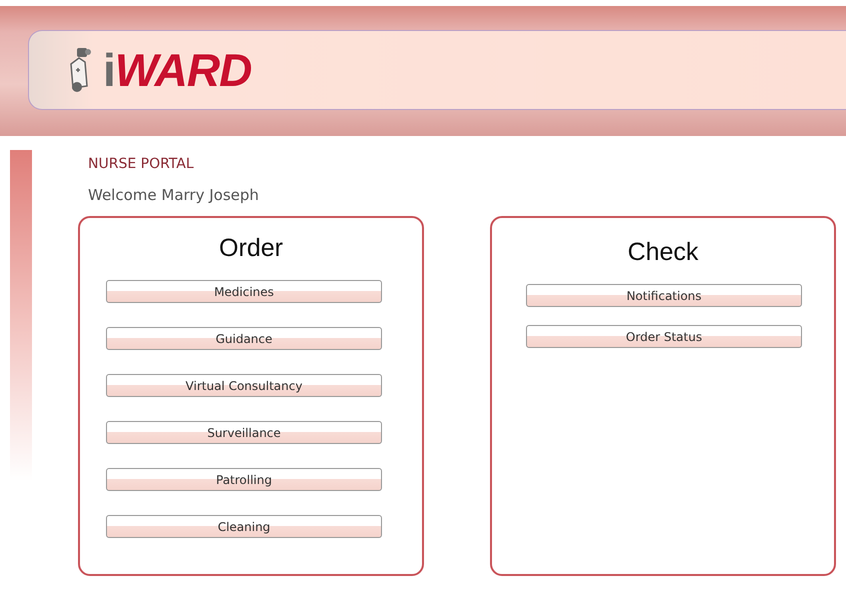  What do you see at coordinates (174, 195) in the screenshot?
I see `welcome-text: Welcome Marry Joseph` at bounding box center [174, 195].